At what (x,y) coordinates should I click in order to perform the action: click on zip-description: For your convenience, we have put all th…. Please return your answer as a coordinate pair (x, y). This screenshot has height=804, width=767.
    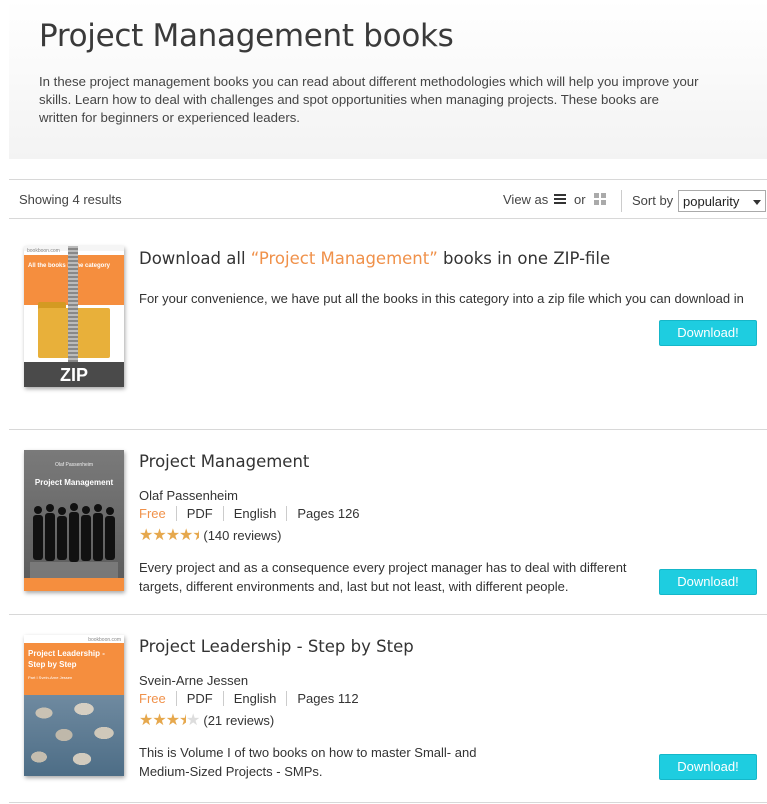
    Looking at the image, I should click on (441, 298).